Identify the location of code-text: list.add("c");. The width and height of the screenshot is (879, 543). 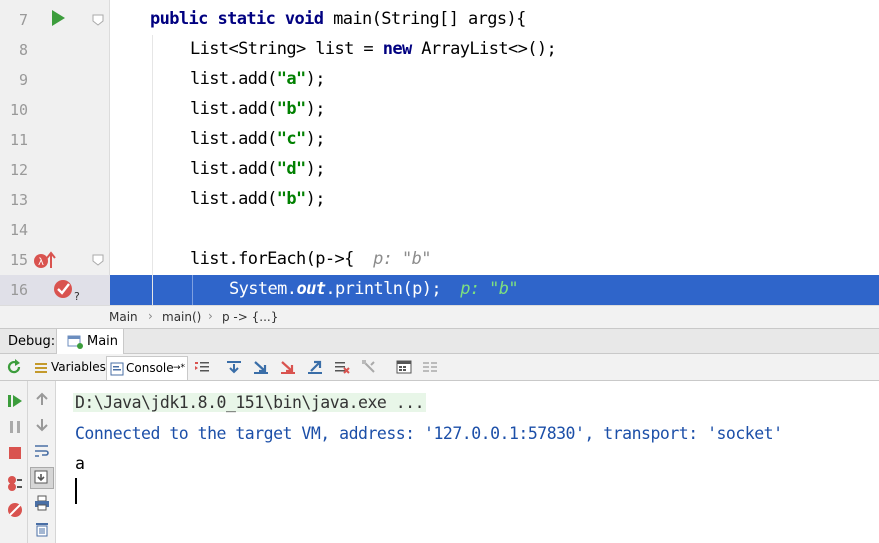
(258, 139).